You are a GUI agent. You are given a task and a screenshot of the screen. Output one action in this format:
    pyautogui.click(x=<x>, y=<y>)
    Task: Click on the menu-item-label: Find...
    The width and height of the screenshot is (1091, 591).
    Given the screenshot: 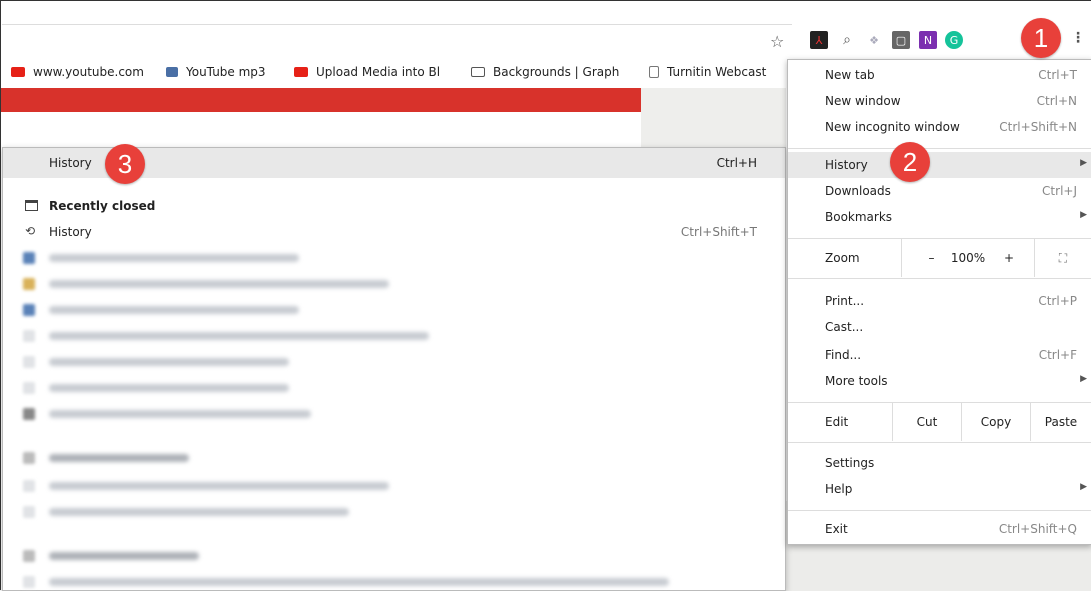 What is the action you would take?
    pyautogui.click(x=843, y=355)
    